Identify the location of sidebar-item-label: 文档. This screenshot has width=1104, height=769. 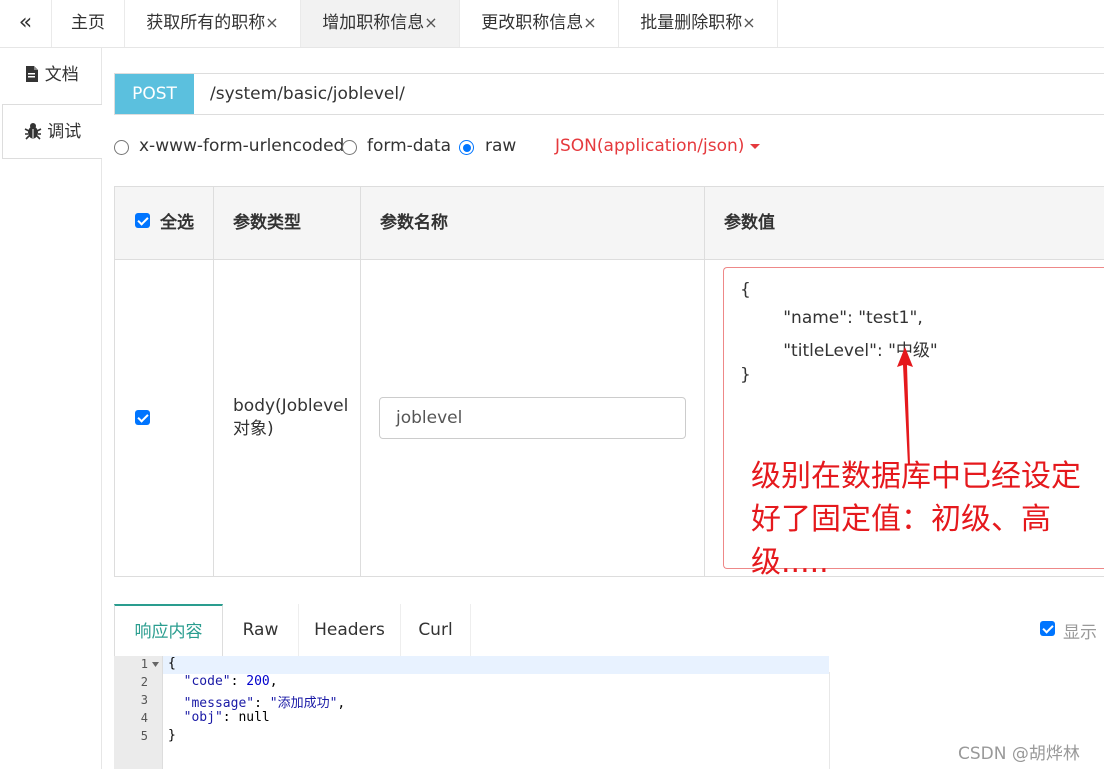
(61, 75).